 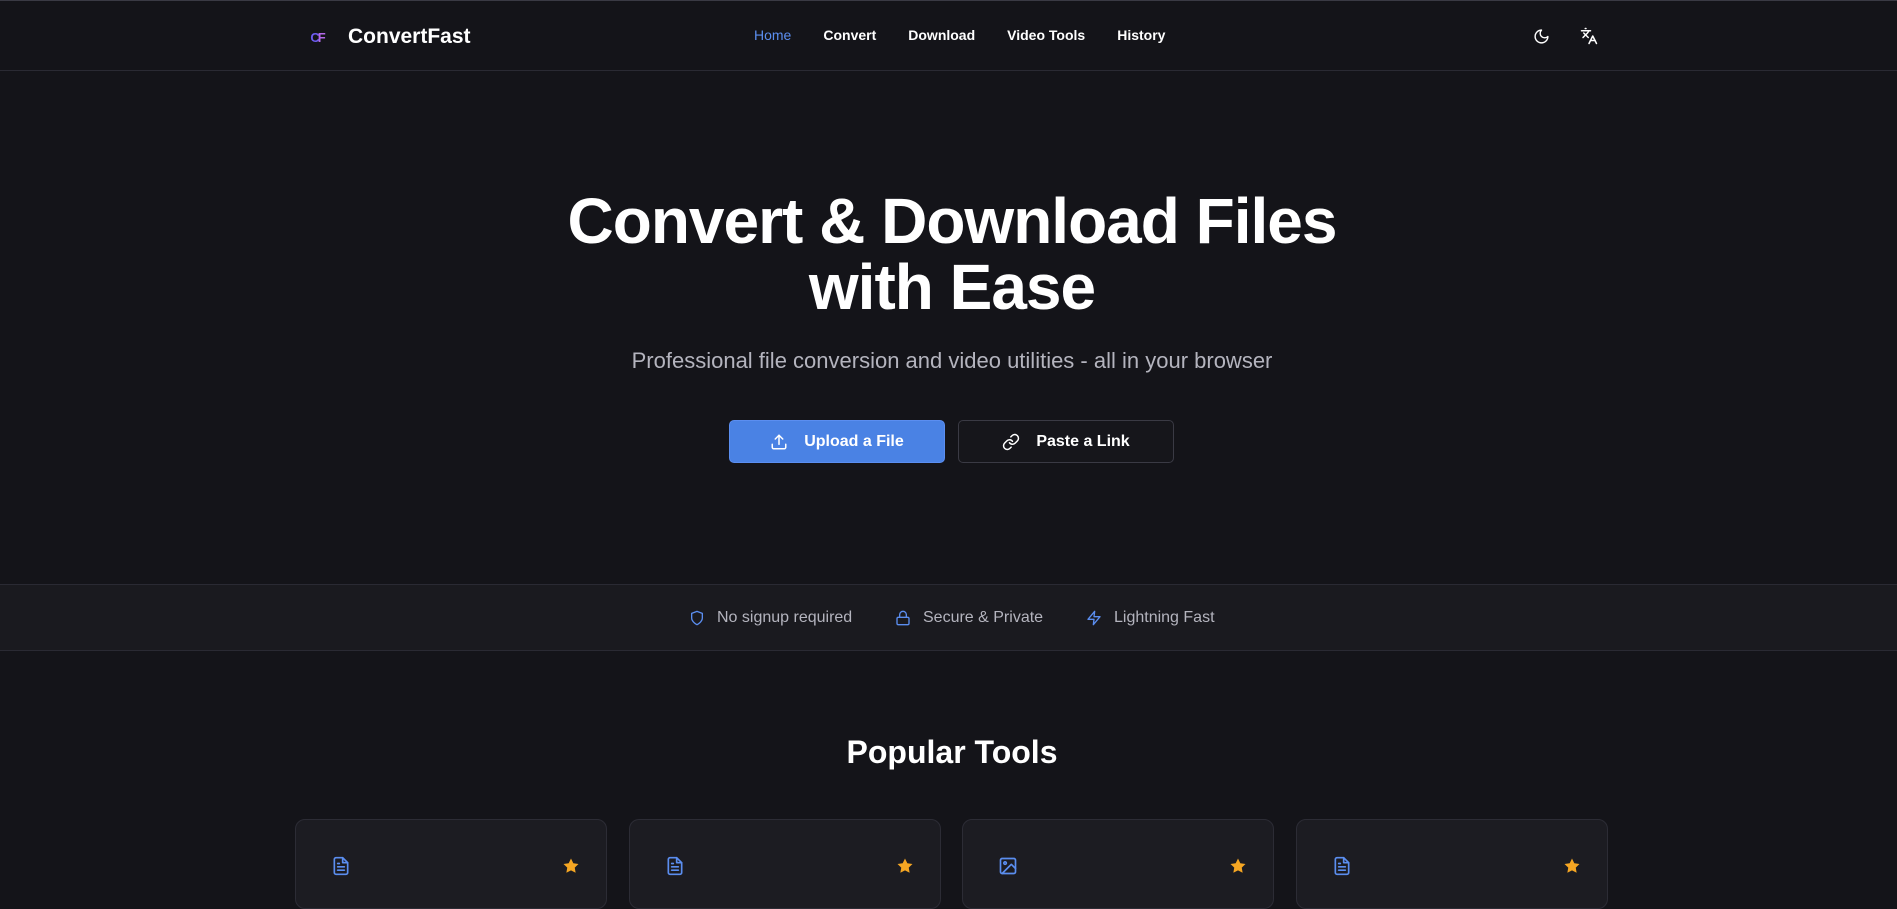 What do you see at coordinates (1083, 441) in the screenshot?
I see `paste-link-label: Paste a Link` at bounding box center [1083, 441].